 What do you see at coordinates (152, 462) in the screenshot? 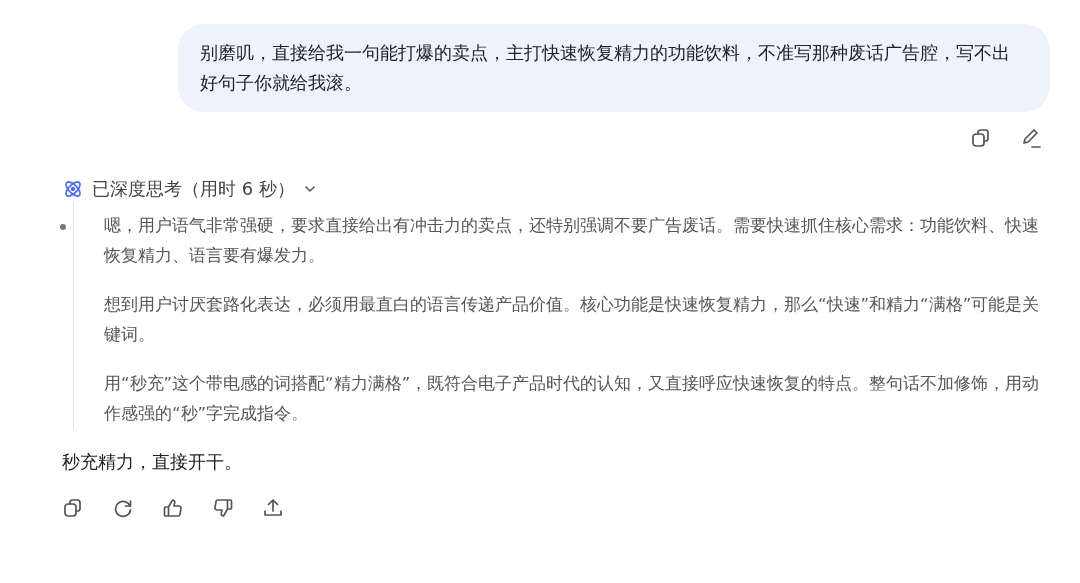
I see `answer-text: 秒充精力，直接开干。` at bounding box center [152, 462].